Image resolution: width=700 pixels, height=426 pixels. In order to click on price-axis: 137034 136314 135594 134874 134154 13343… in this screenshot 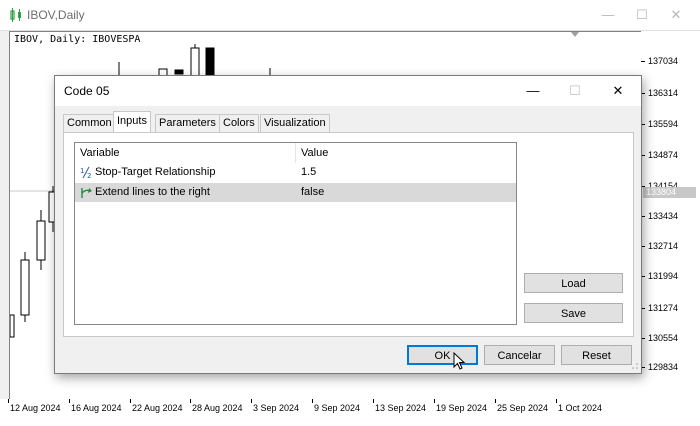, I will do `click(670, 216)`.